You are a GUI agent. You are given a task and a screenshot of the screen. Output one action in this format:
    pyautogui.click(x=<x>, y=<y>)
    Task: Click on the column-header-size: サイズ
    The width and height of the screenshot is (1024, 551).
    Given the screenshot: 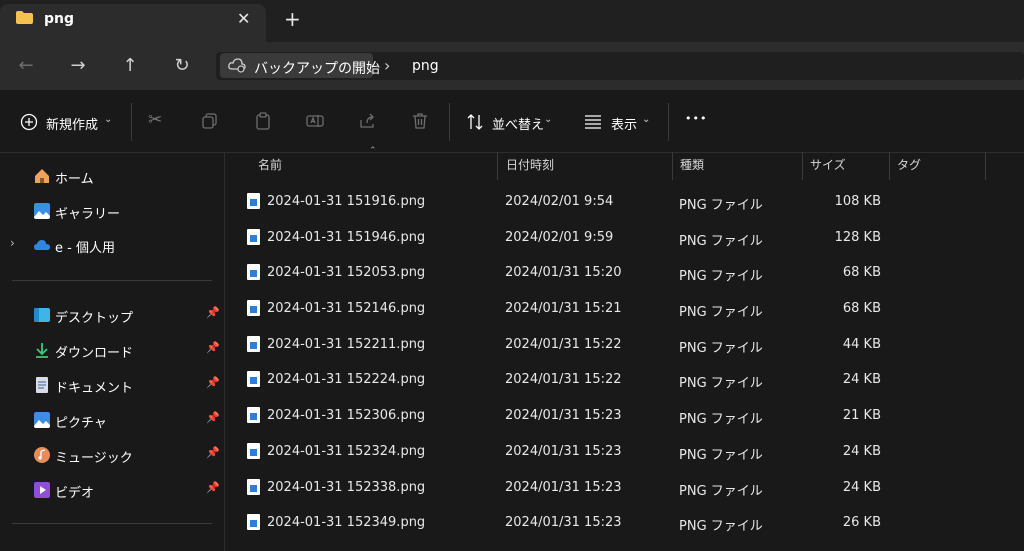 What is the action you would take?
    pyautogui.click(x=828, y=168)
    